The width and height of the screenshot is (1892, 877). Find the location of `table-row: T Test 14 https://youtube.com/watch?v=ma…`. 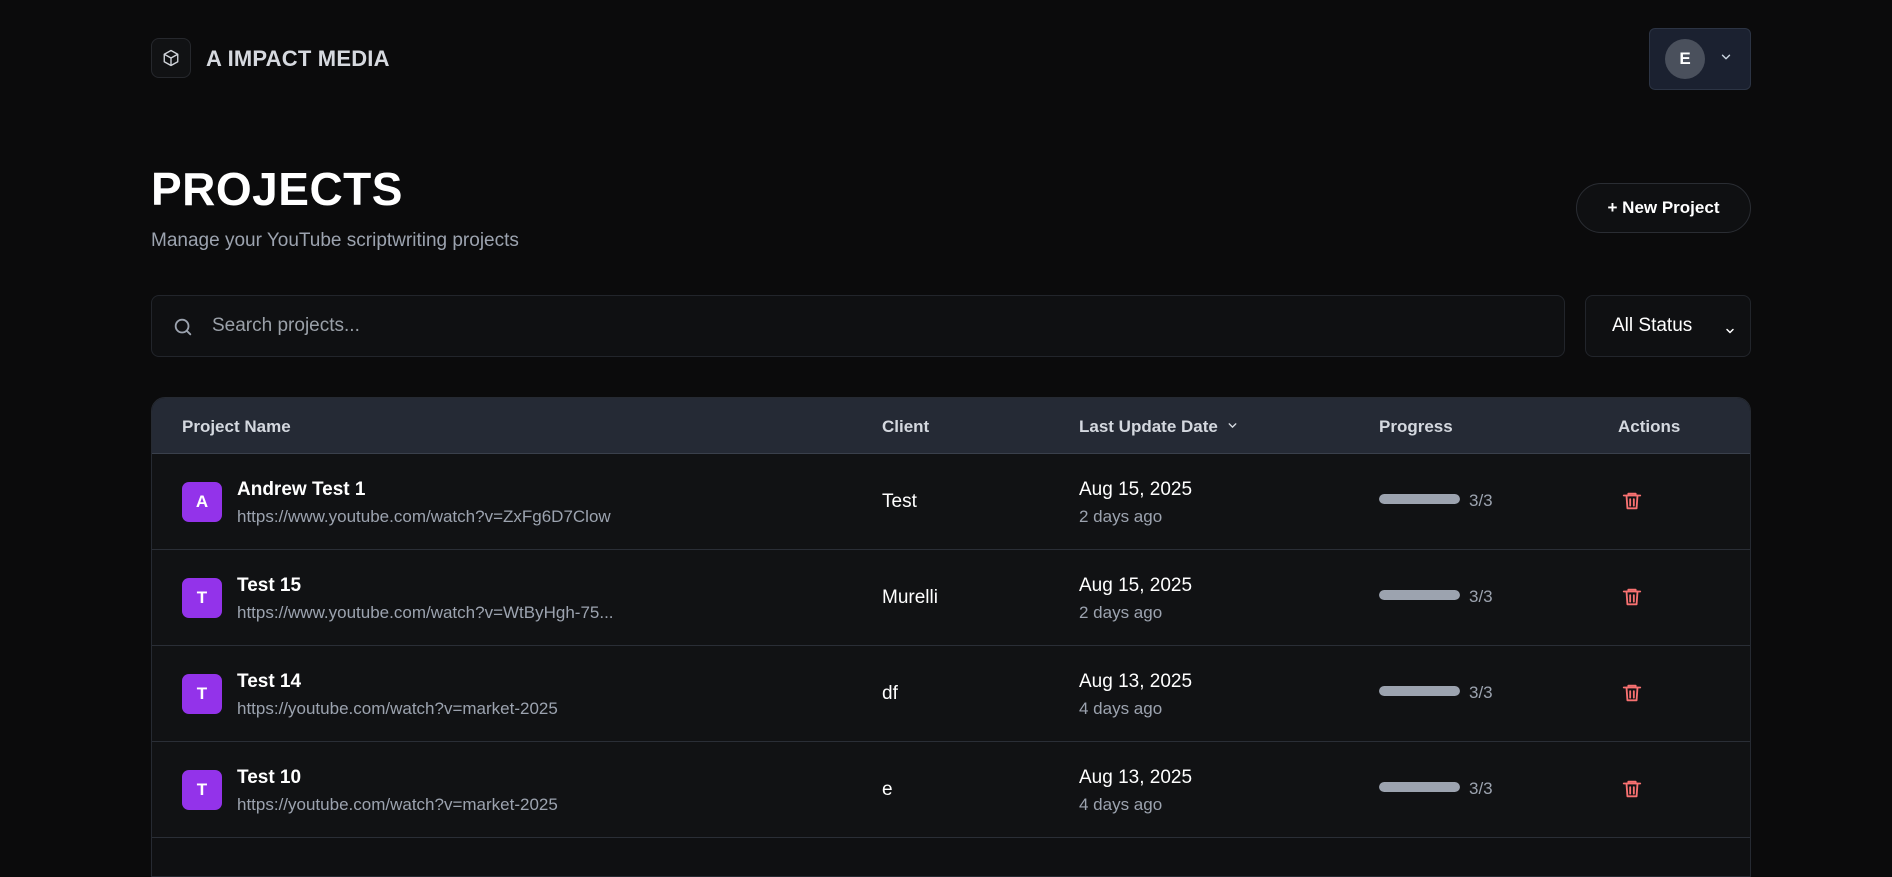

table-row: T Test 14 https://youtube.com/watch?v=ma… is located at coordinates (951, 694).